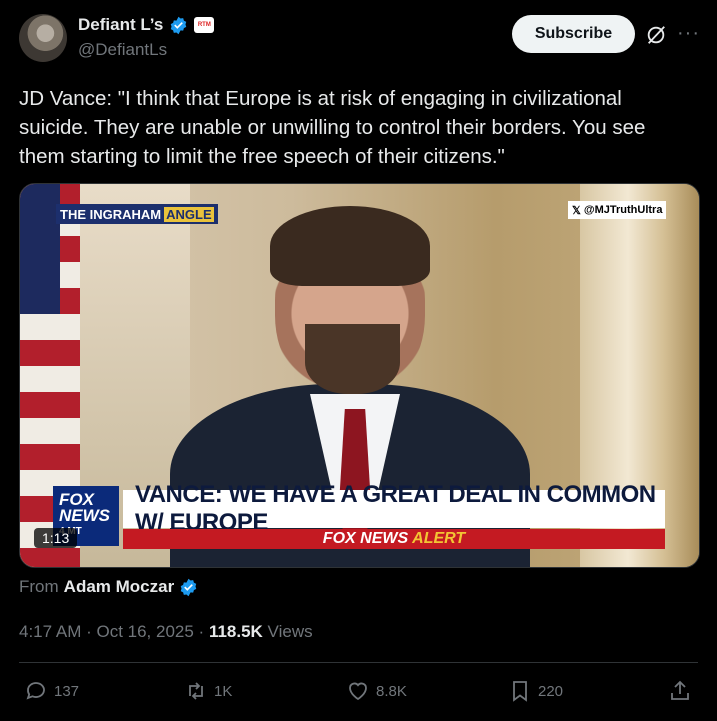 The height and width of the screenshot is (721, 717). I want to click on source-name: Adam Moczar, so click(119, 587).